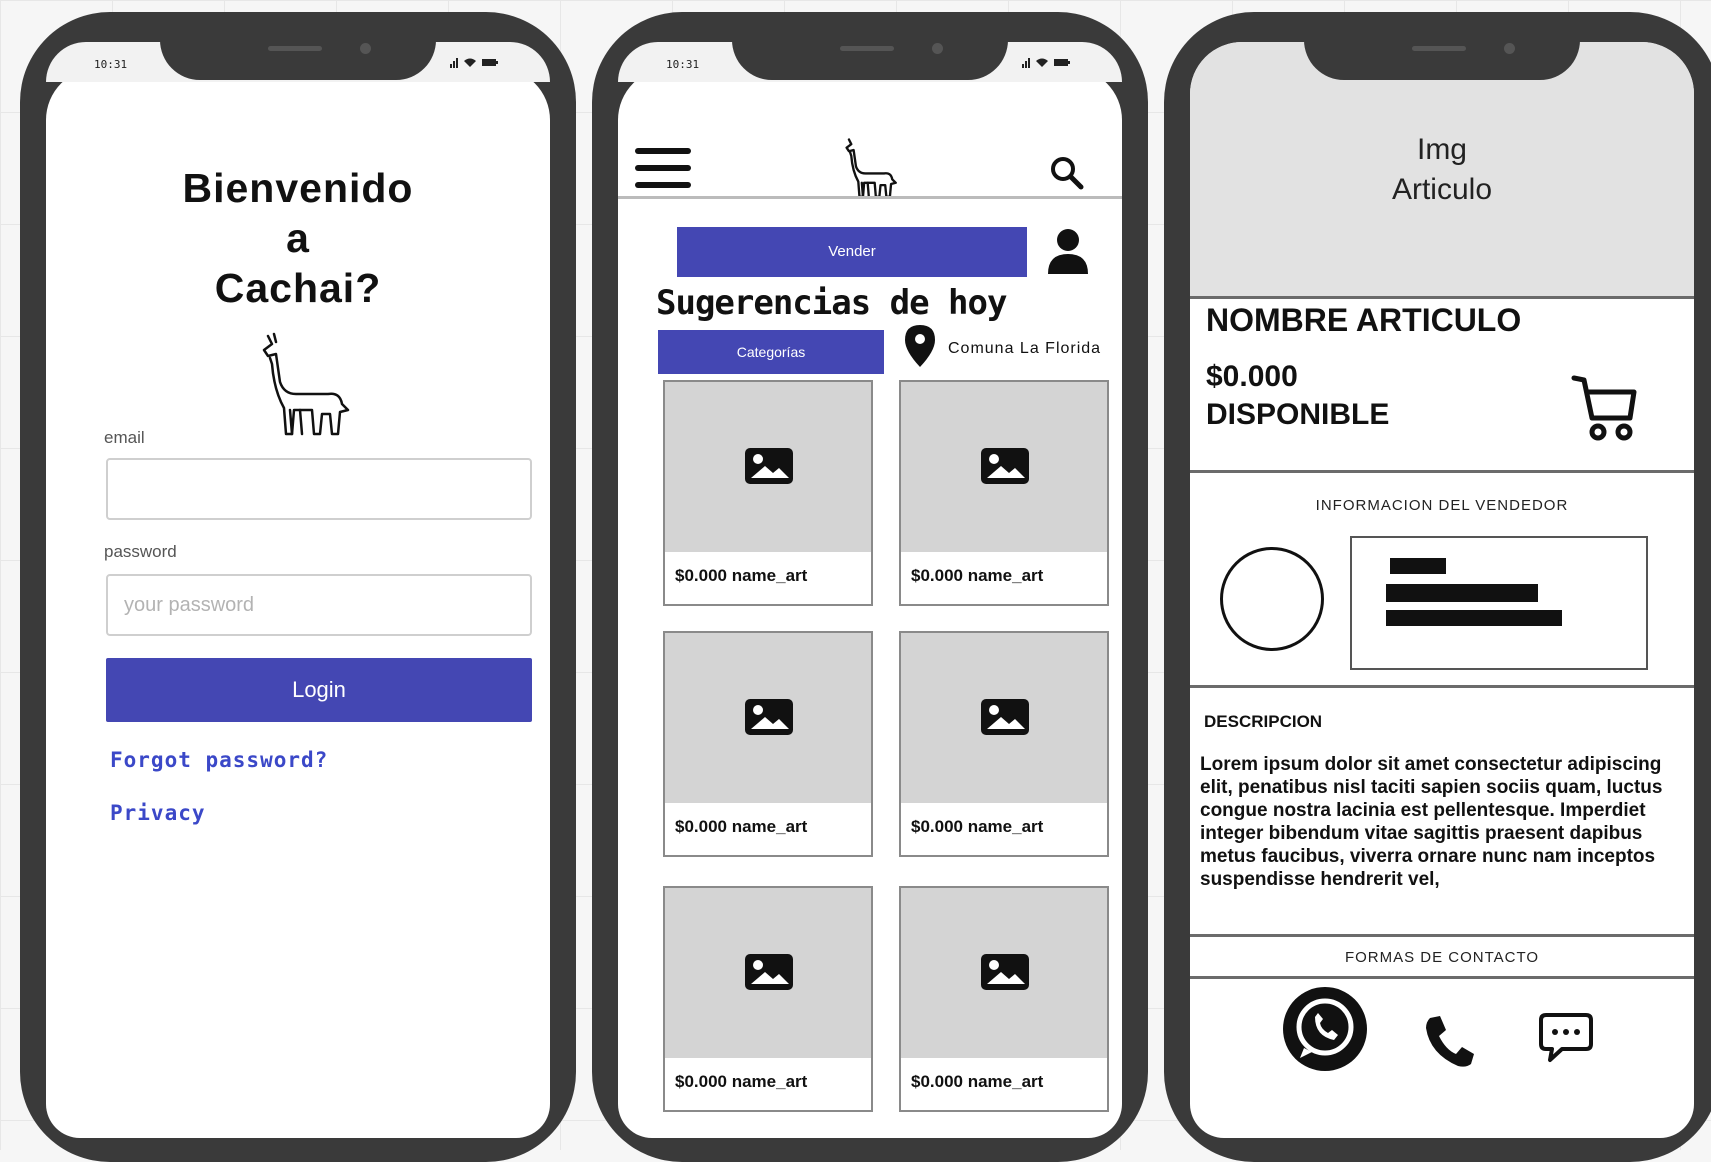  I want to click on description-title: DESCRIPCION, so click(1263, 721).